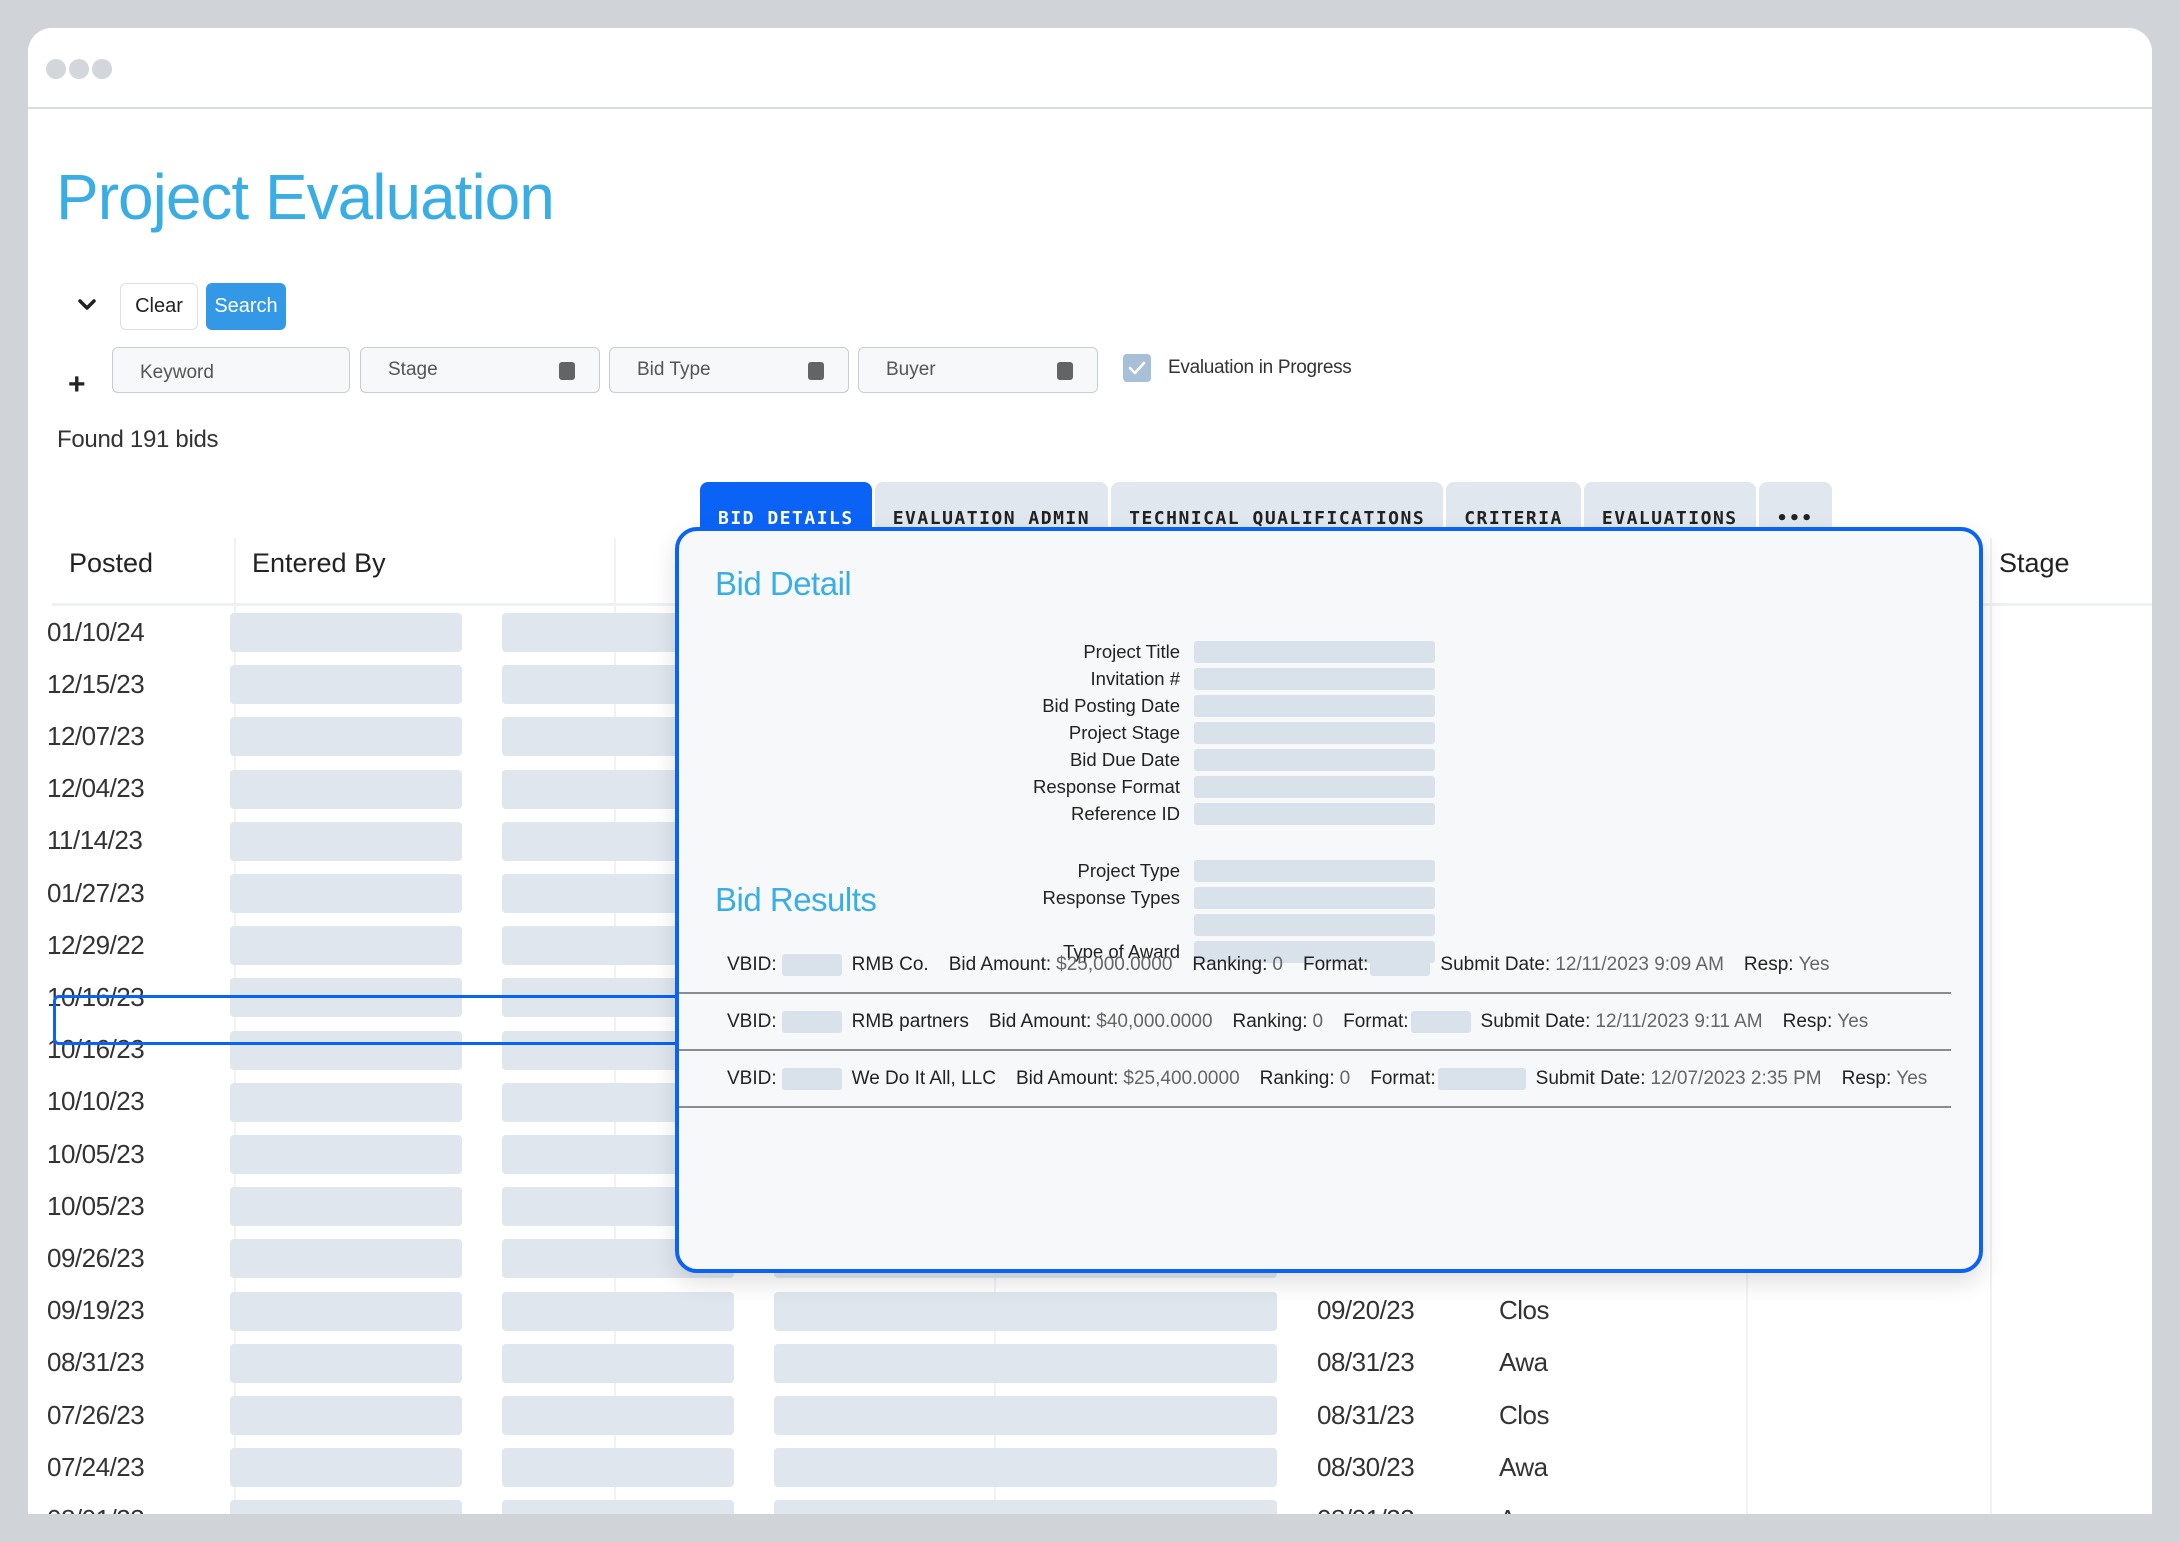 The image size is (2180, 1542). I want to click on detail-field: Response Format, so click(1079, 786).